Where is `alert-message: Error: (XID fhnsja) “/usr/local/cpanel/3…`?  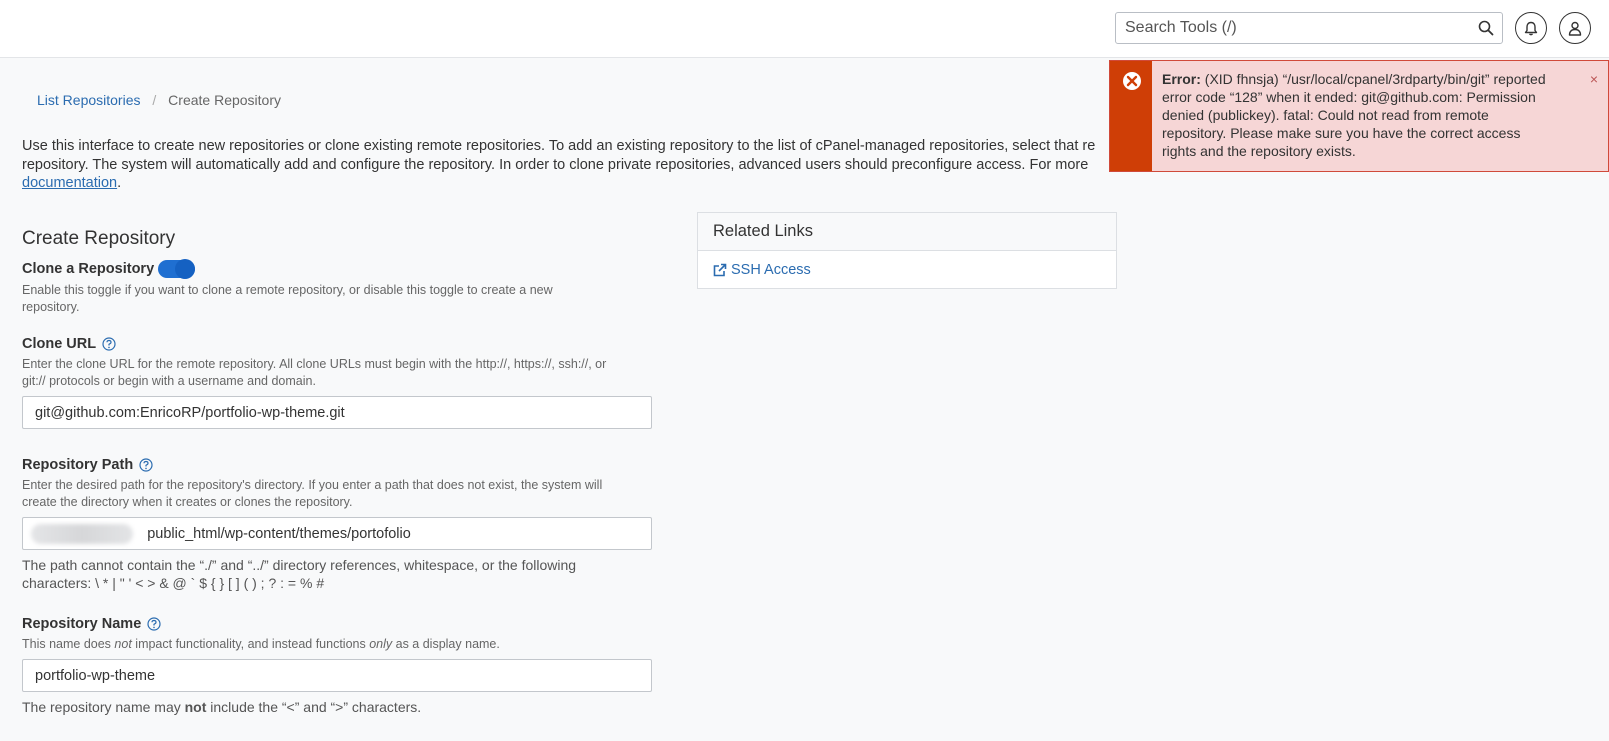 alert-message: Error: (XID fhnsja) “/usr/local/cpanel/3… is located at coordinates (1372, 116).